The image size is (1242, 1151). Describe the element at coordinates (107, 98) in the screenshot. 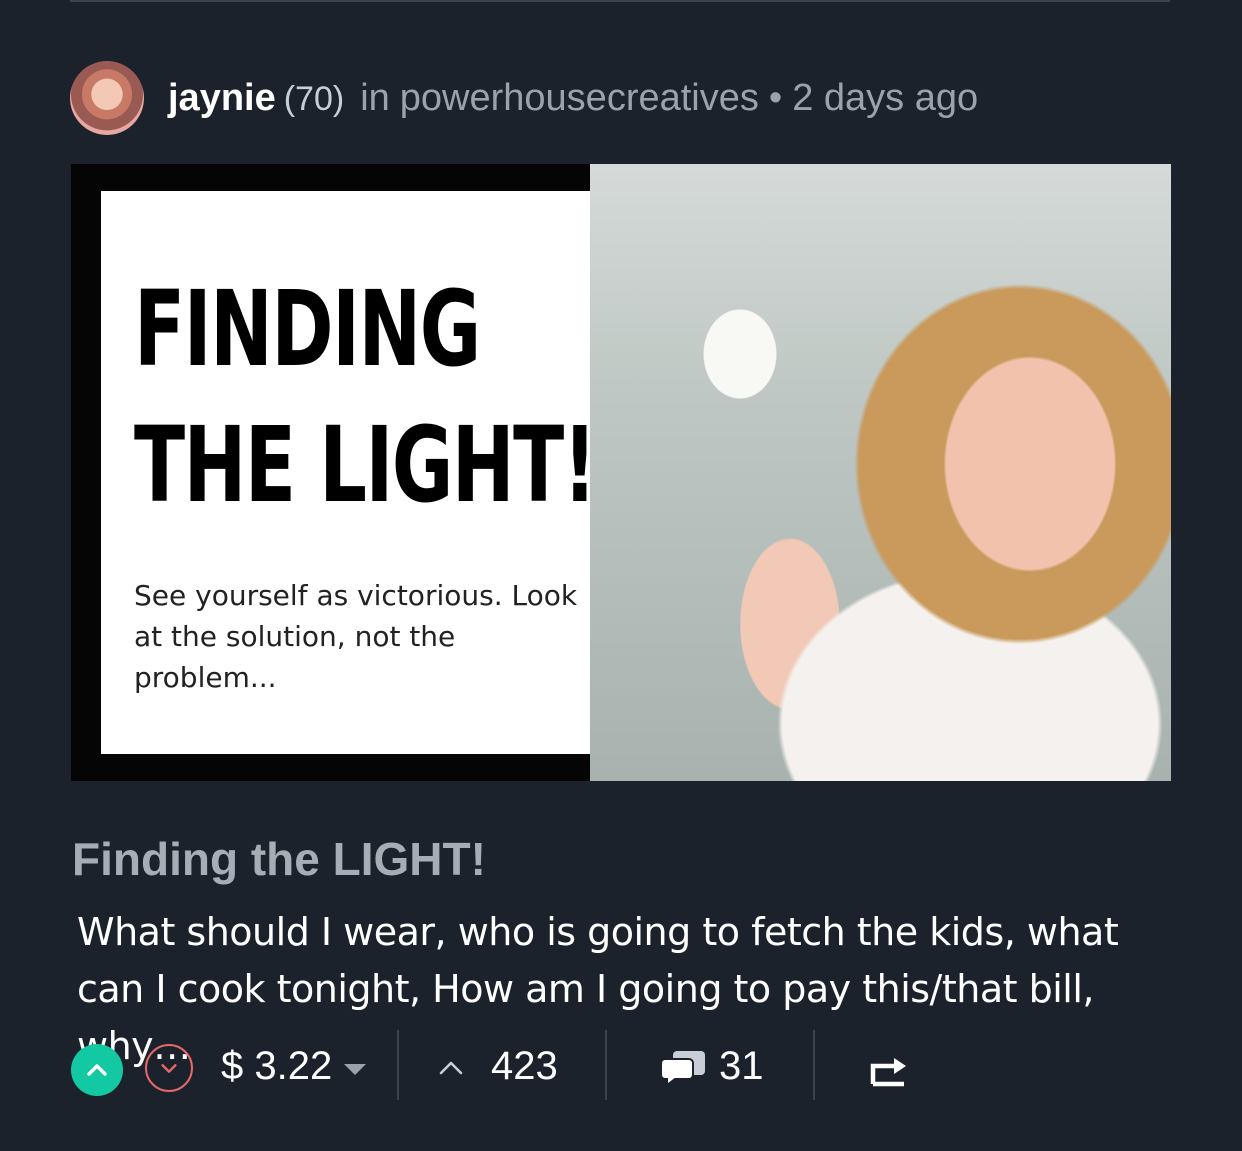

I see `avatar` at that location.